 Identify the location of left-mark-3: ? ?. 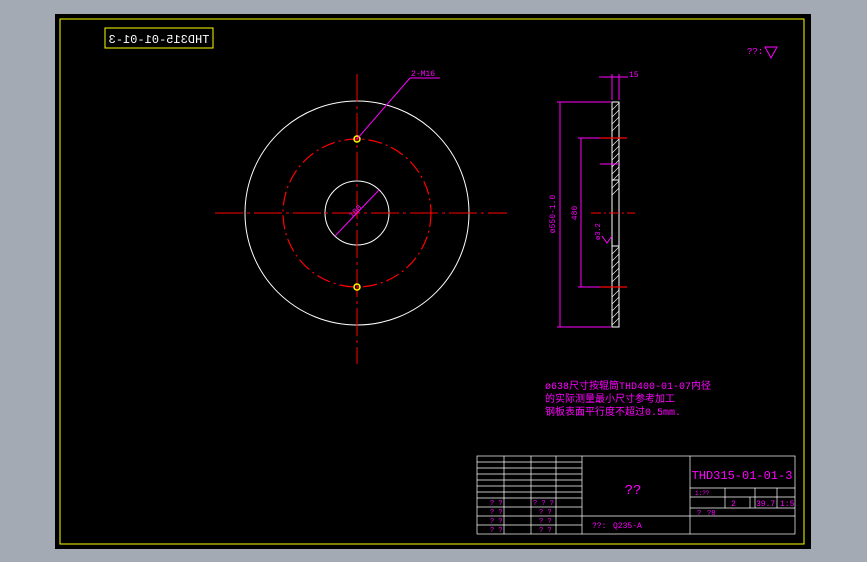
(496, 522).